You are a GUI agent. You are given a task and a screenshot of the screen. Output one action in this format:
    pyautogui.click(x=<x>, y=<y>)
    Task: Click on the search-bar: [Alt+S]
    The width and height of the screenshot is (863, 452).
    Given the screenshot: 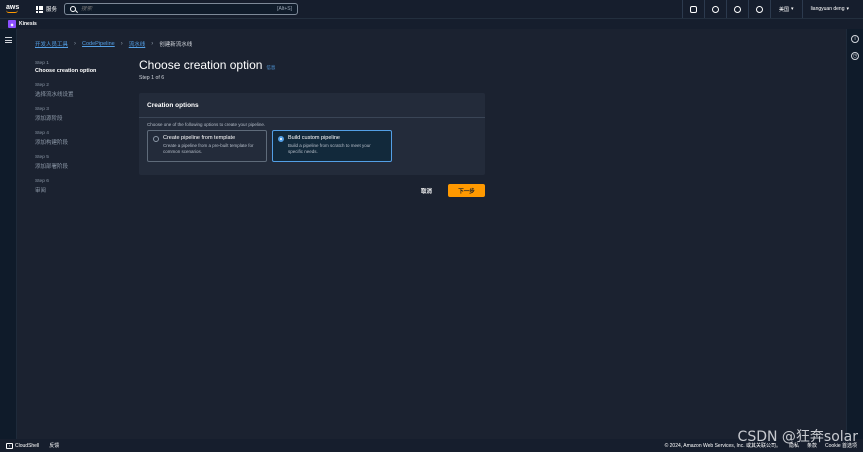 What is the action you would take?
    pyautogui.click(x=181, y=9)
    